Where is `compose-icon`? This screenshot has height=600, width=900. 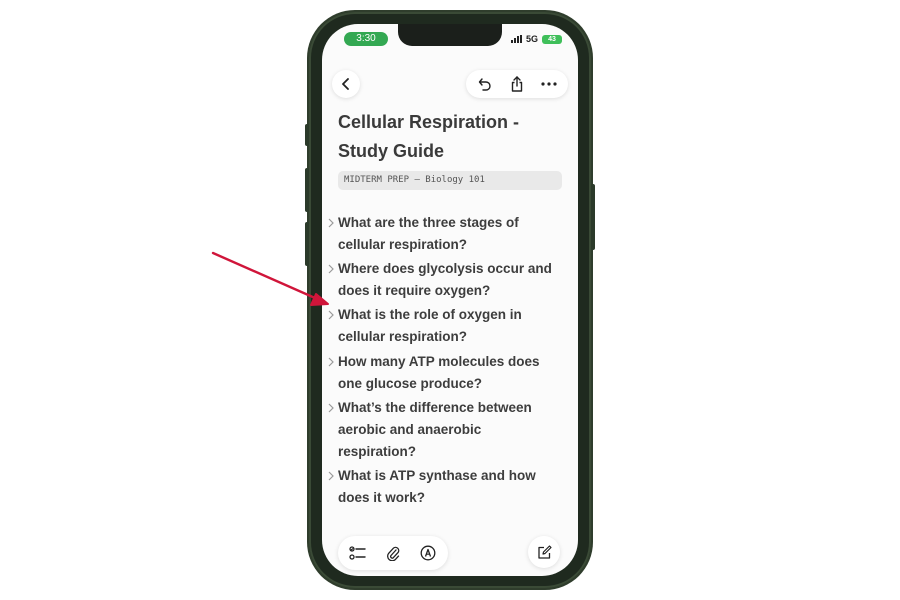
compose-icon is located at coordinates (544, 551).